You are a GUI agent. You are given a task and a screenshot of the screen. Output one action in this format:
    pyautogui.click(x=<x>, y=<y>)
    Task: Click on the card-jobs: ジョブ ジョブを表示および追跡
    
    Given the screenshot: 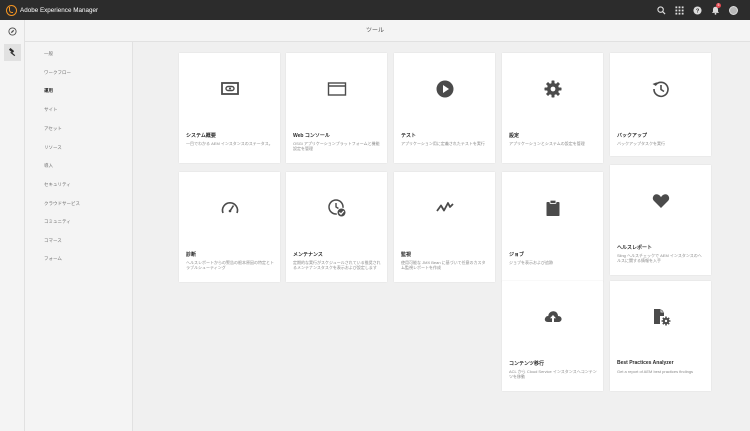 What is the action you would take?
    pyautogui.click(x=552, y=227)
    